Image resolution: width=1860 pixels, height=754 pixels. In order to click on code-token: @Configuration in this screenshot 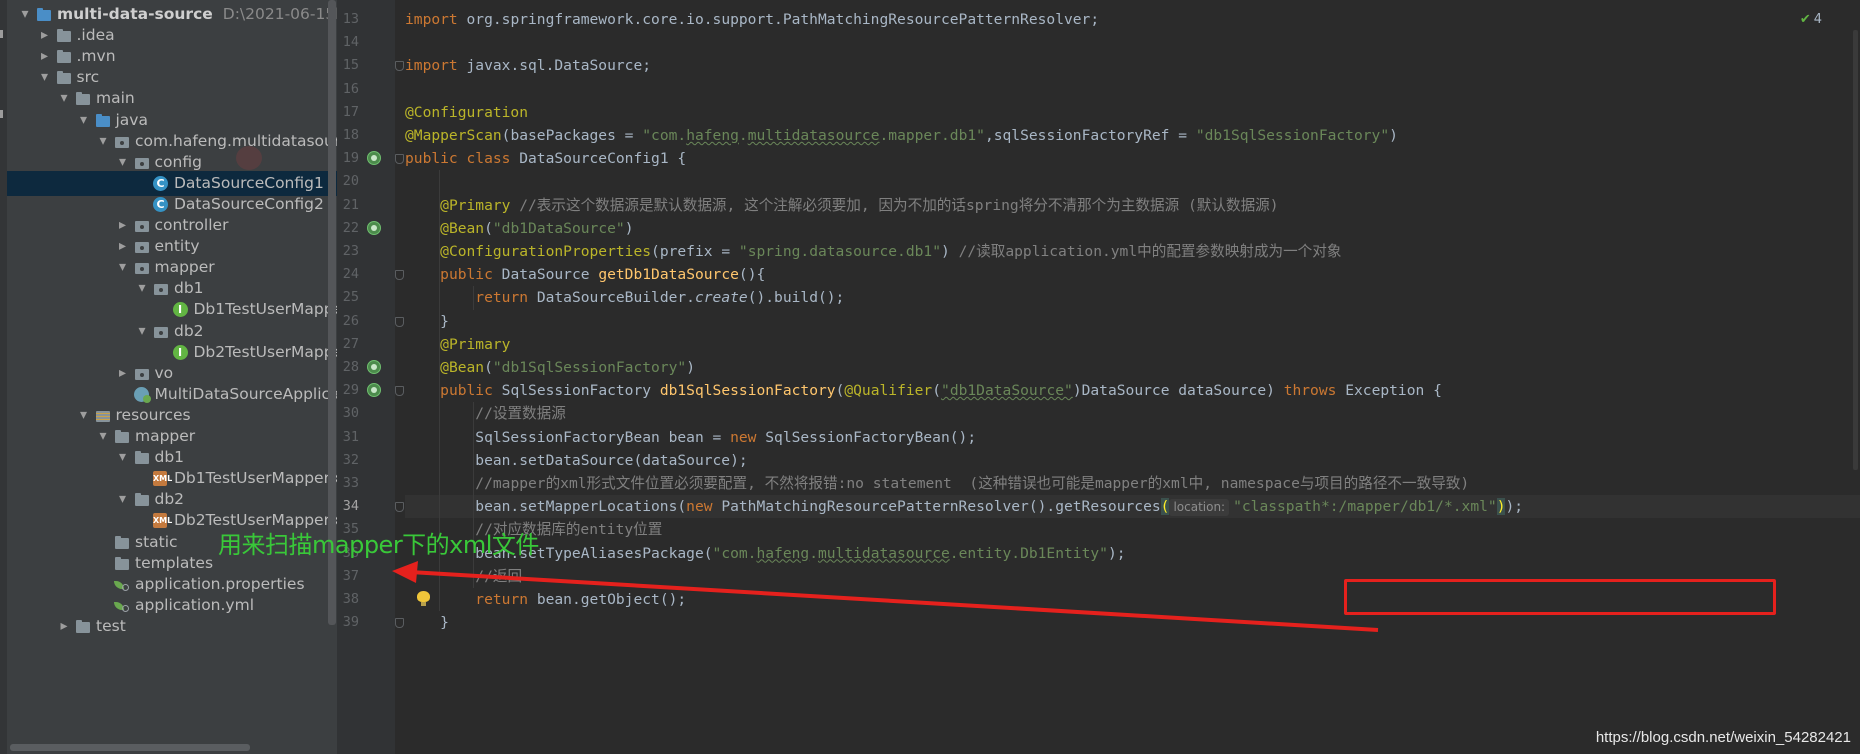, I will do `click(467, 112)`.